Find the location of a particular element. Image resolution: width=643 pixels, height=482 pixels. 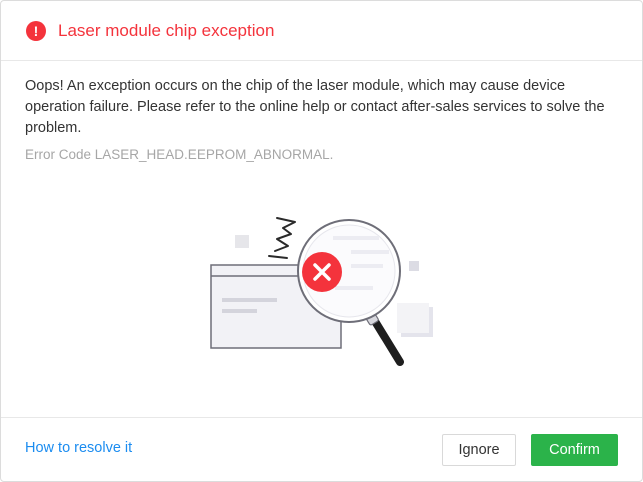

magnifier-handle is located at coordinates (386, 340).